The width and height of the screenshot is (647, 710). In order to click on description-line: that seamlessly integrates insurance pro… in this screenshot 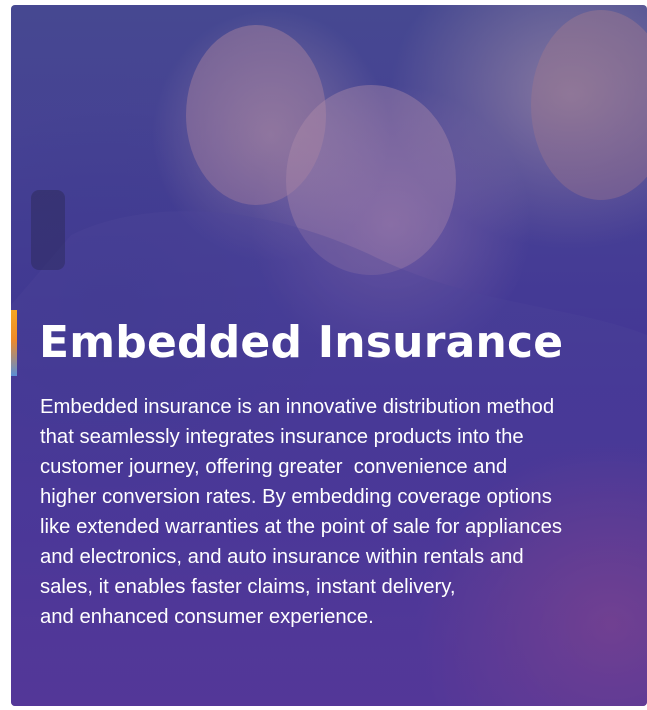, I will do `click(282, 437)`.